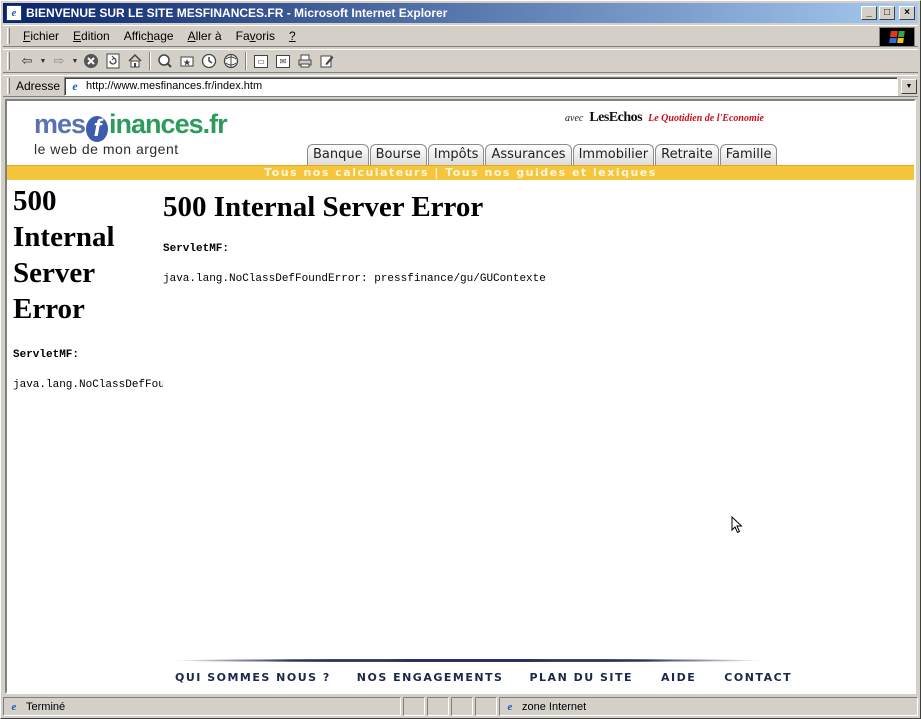 Image resolution: width=921 pixels, height=719 pixels. Describe the element at coordinates (460, 61) in the screenshot. I see `standard-toolbar: ⇦ ▼ ⇨ ▼ ▭ ✉` at that location.